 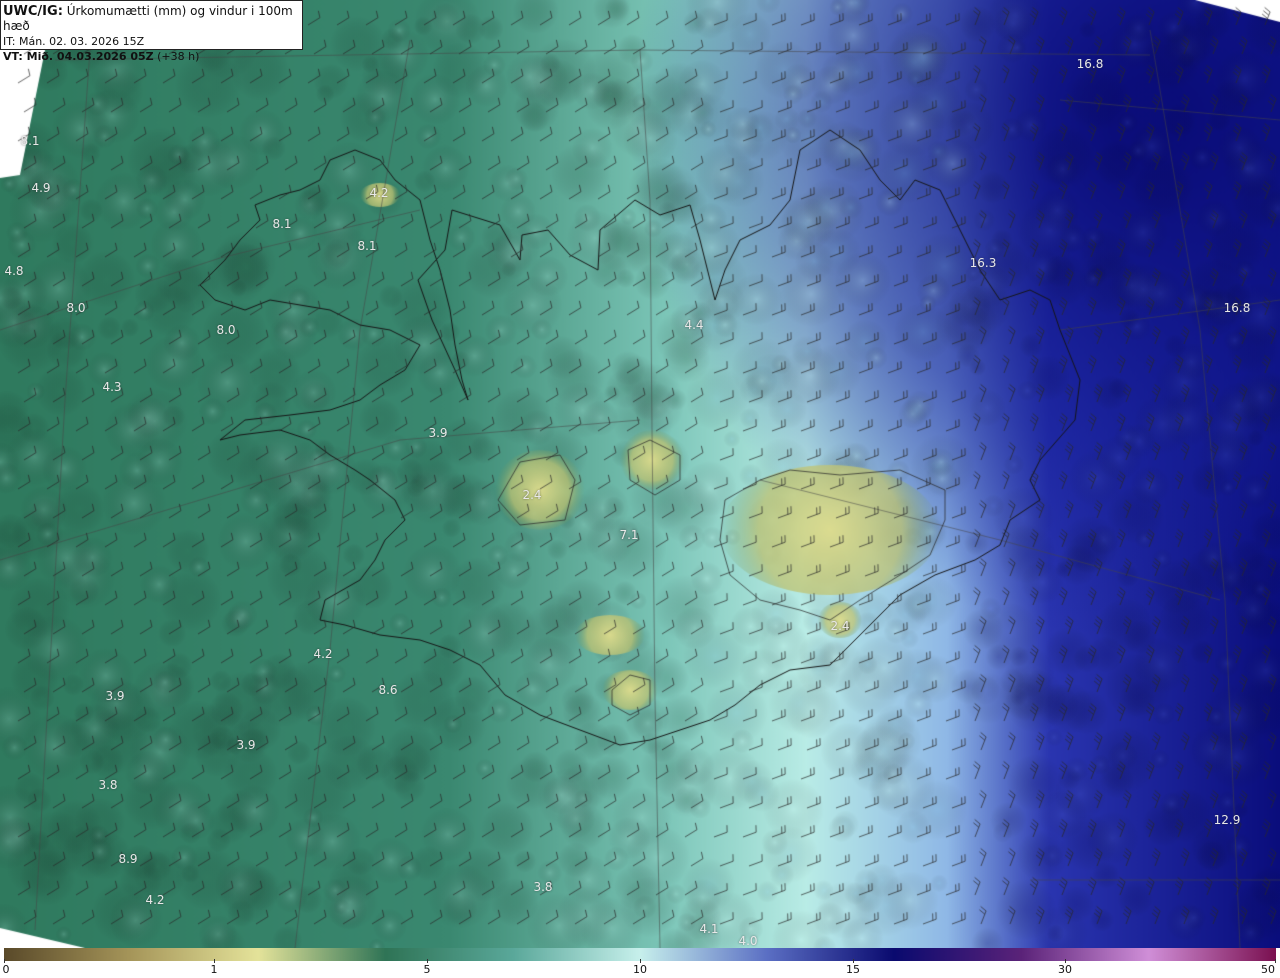 What do you see at coordinates (14, 271) in the screenshot?
I see `map-value-label: 4.8` at bounding box center [14, 271].